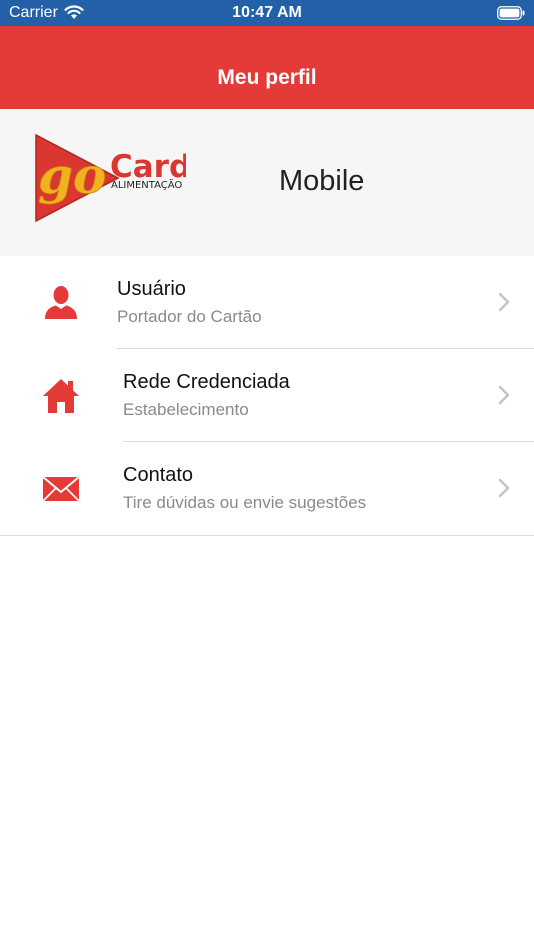  I want to click on user-icon, so click(61, 302).